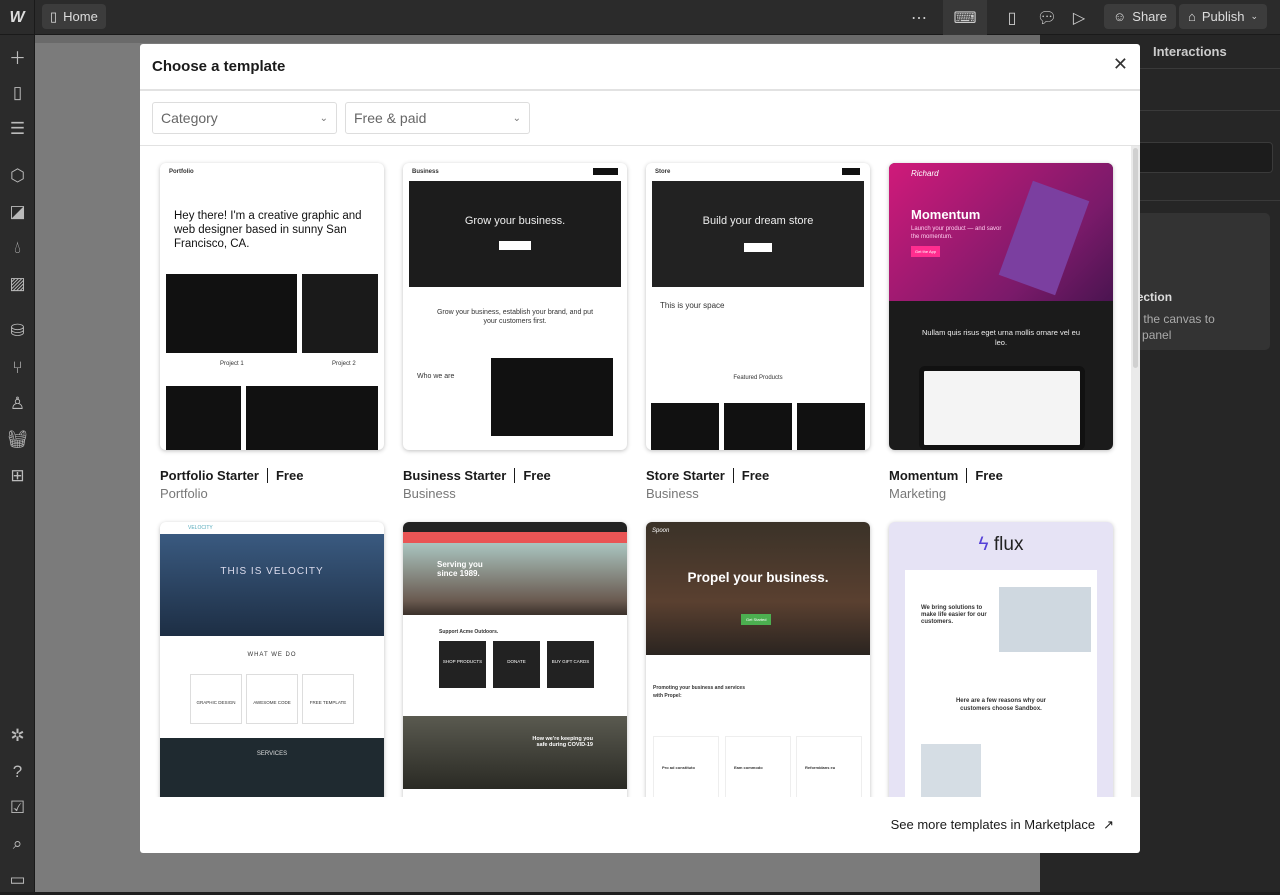 The image size is (1280, 895). I want to click on left-toolbar: ＋ ▯ ☰ ⬡ ◪ 💧︎ ▨ ⛁ ⑂ ♙ 🧺︎ ⊞ ✲ ? ☑ ⌕ ▭, so click(17, 463).